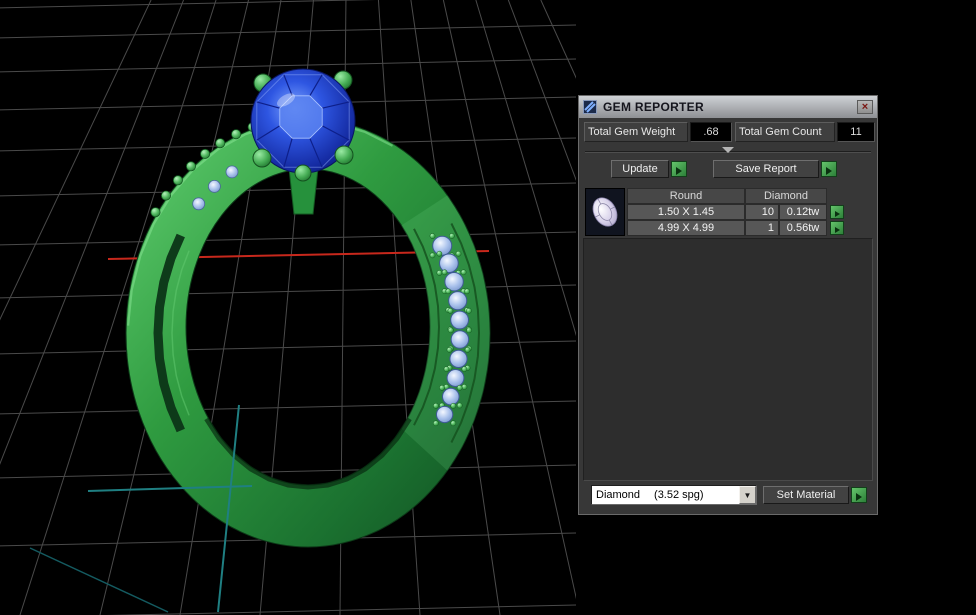 The height and width of the screenshot is (615, 976). What do you see at coordinates (686, 212) in the screenshot?
I see `table-cell-size: 1.50 X 1.45` at bounding box center [686, 212].